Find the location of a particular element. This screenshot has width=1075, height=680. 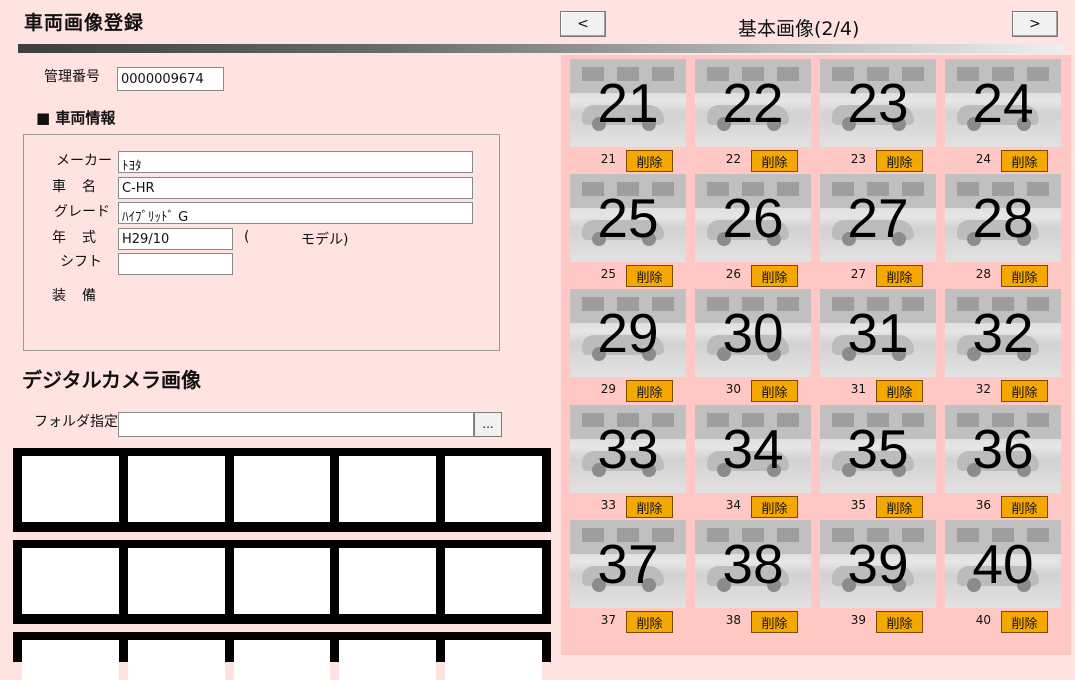

image-caption: 31 削除 is located at coordinates (878, 390).